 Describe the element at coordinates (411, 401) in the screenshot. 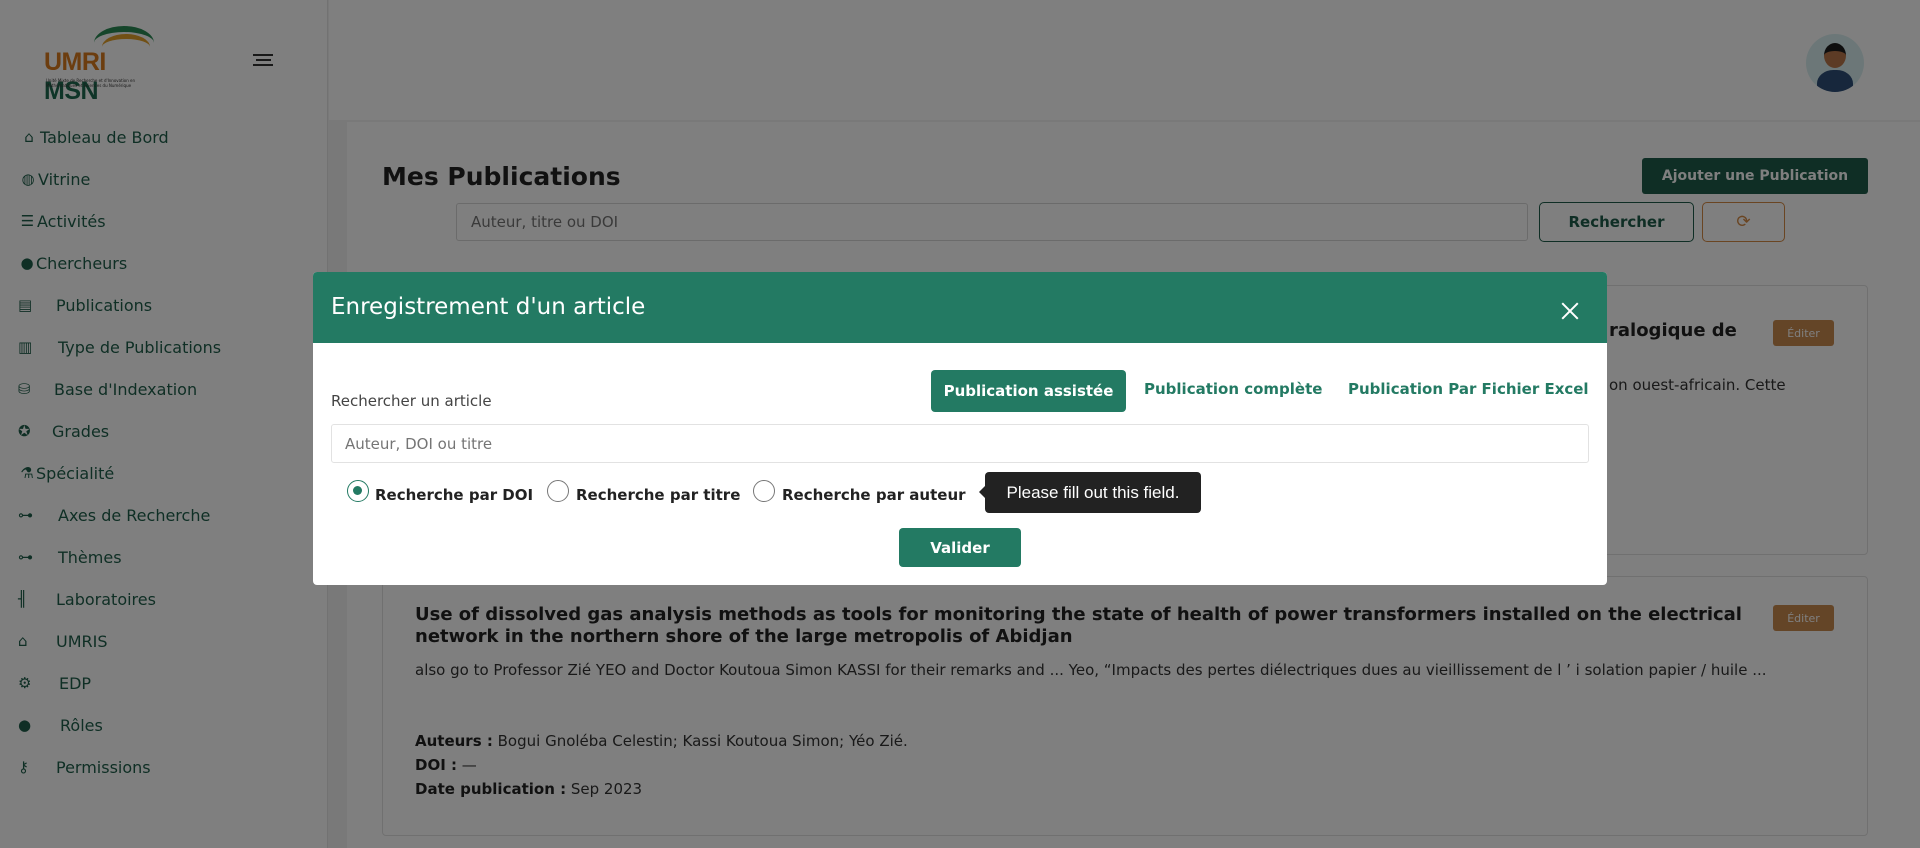

I see `search-article-label: Rechercher un article` at that location.